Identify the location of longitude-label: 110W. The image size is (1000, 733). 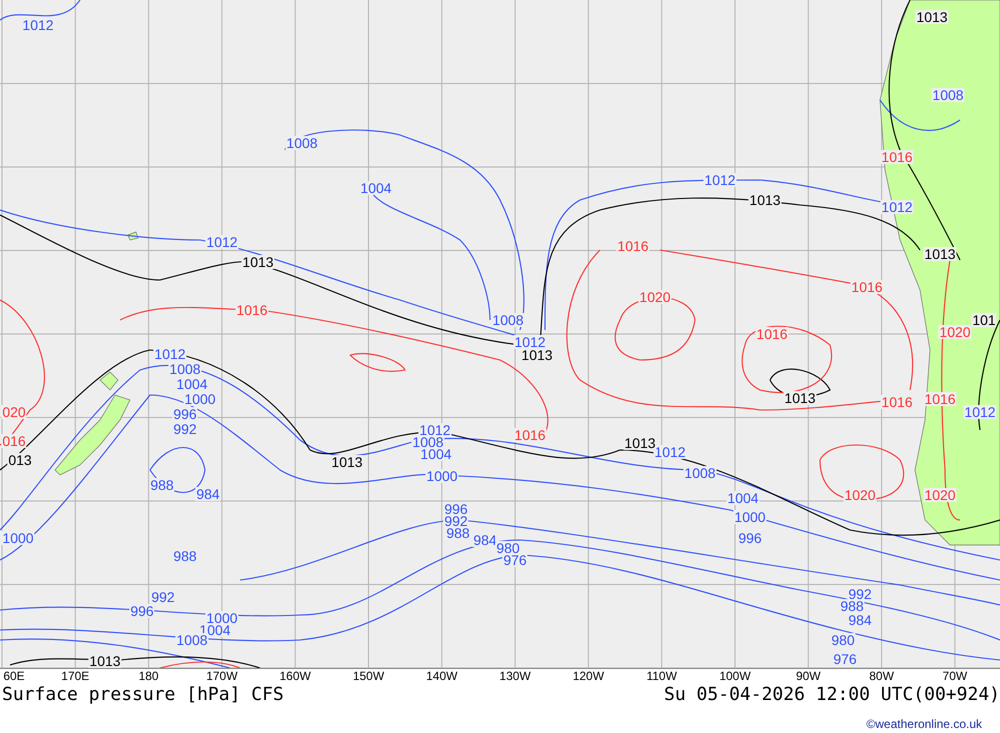
(661, 676).